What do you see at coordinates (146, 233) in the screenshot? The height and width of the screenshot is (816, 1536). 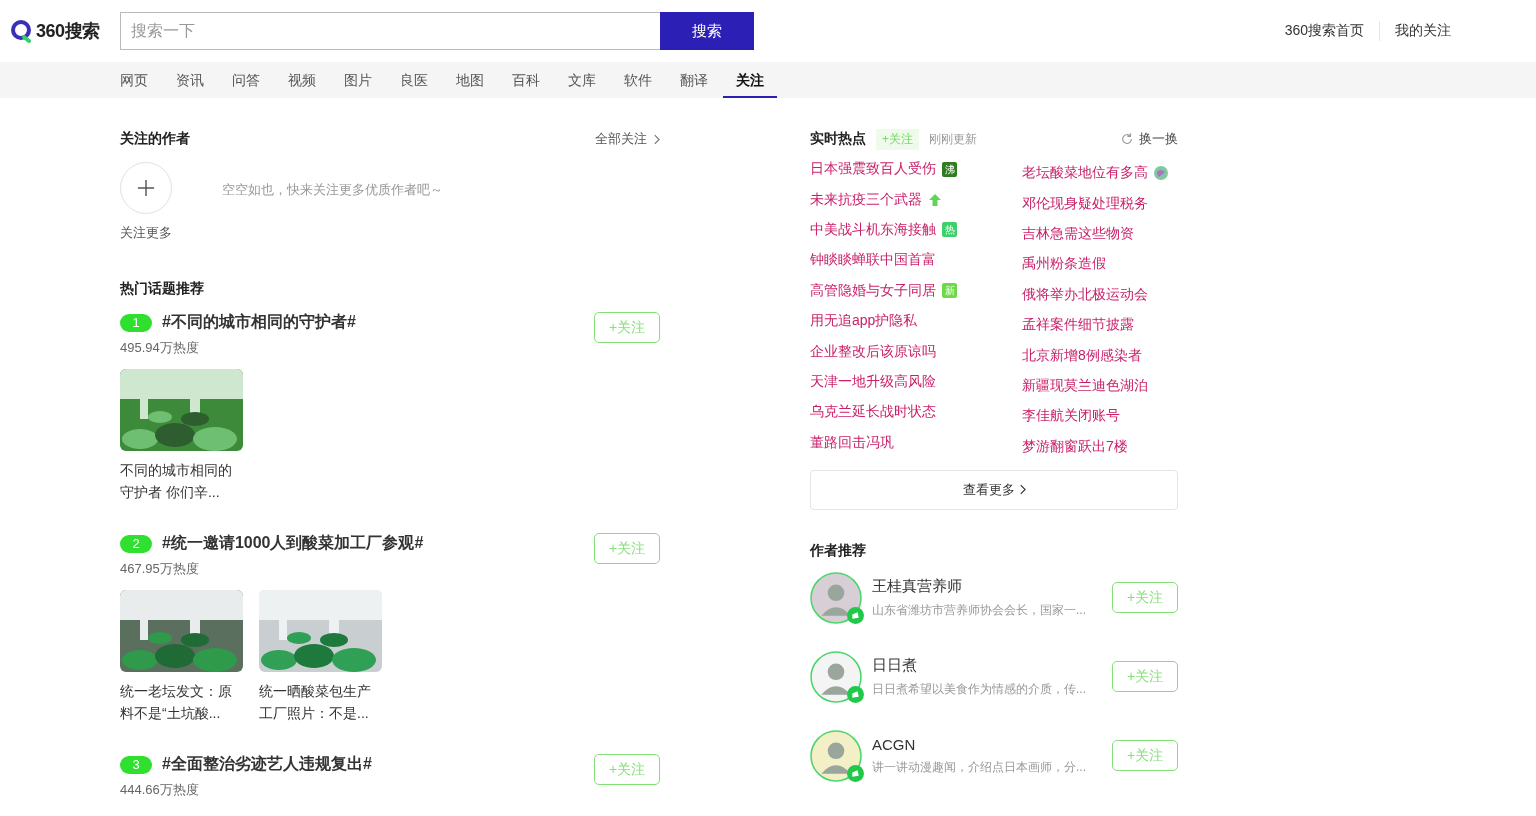 I see `add-follow-label: 关注更多` at bounding box center [146, 233].